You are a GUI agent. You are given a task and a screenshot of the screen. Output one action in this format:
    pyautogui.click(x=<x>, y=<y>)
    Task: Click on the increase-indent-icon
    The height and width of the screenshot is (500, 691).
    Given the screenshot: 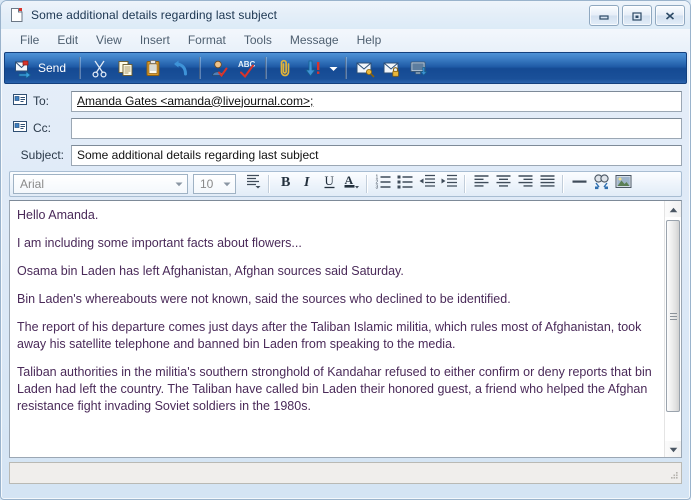 What is the action you would take?
    pyautogui.click(x=449, y=184)
    